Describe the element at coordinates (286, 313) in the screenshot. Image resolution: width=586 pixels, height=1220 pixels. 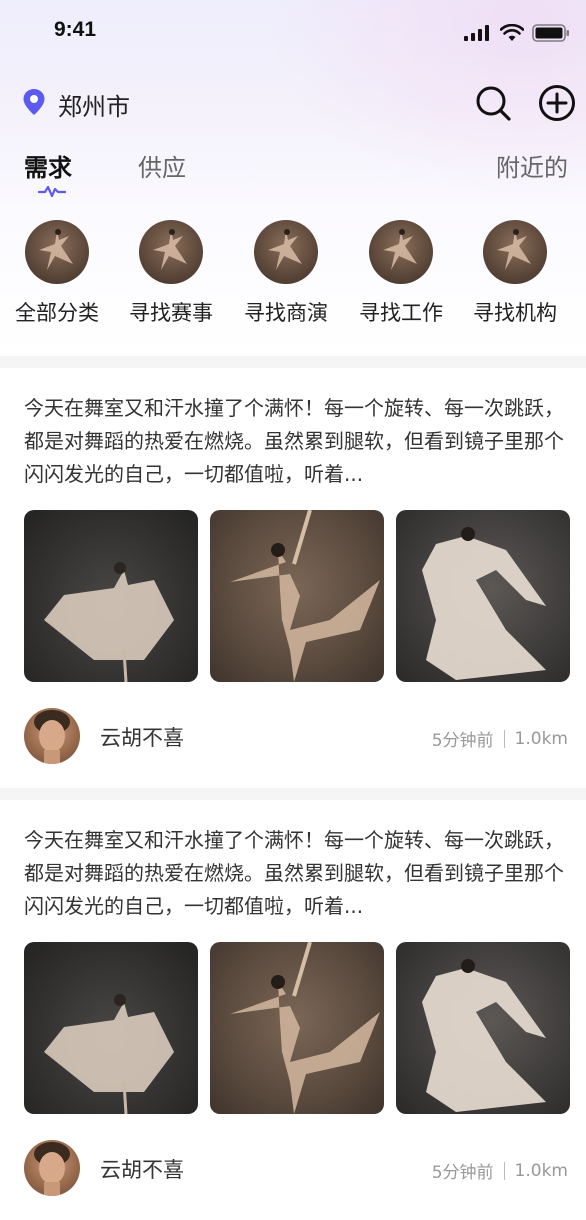
I see `category-label: 寻找商演` at that location.